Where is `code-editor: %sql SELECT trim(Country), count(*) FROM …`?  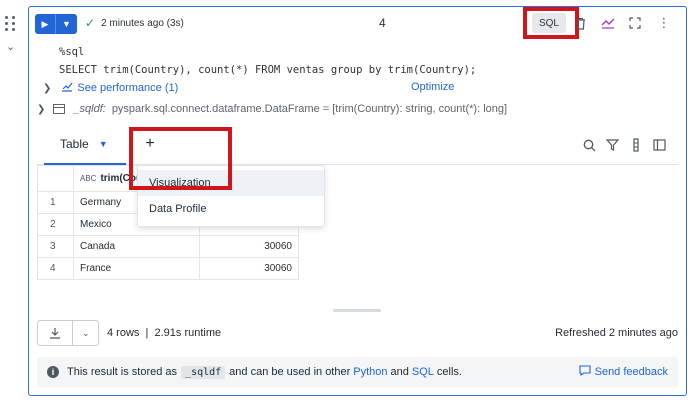
code-editor: %sql SELECT trim(Country), count(*) FROM … is located at coordinates (267, 61).